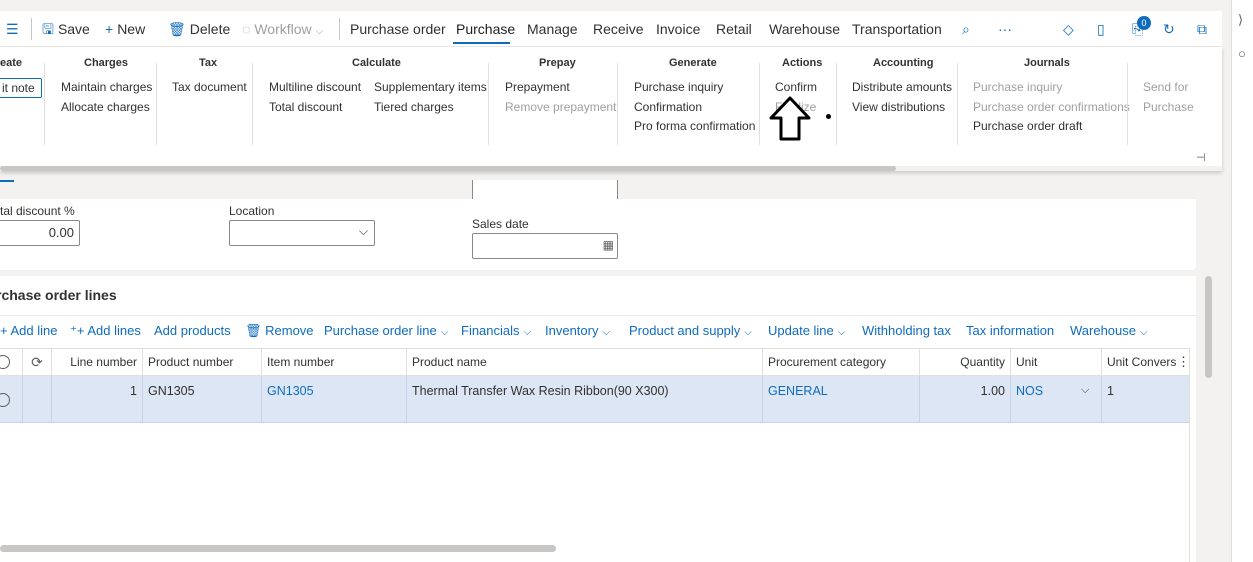 This screenshot has height=562, width=1253. I want to click on update-line-label: Update line, so click(801, 330).